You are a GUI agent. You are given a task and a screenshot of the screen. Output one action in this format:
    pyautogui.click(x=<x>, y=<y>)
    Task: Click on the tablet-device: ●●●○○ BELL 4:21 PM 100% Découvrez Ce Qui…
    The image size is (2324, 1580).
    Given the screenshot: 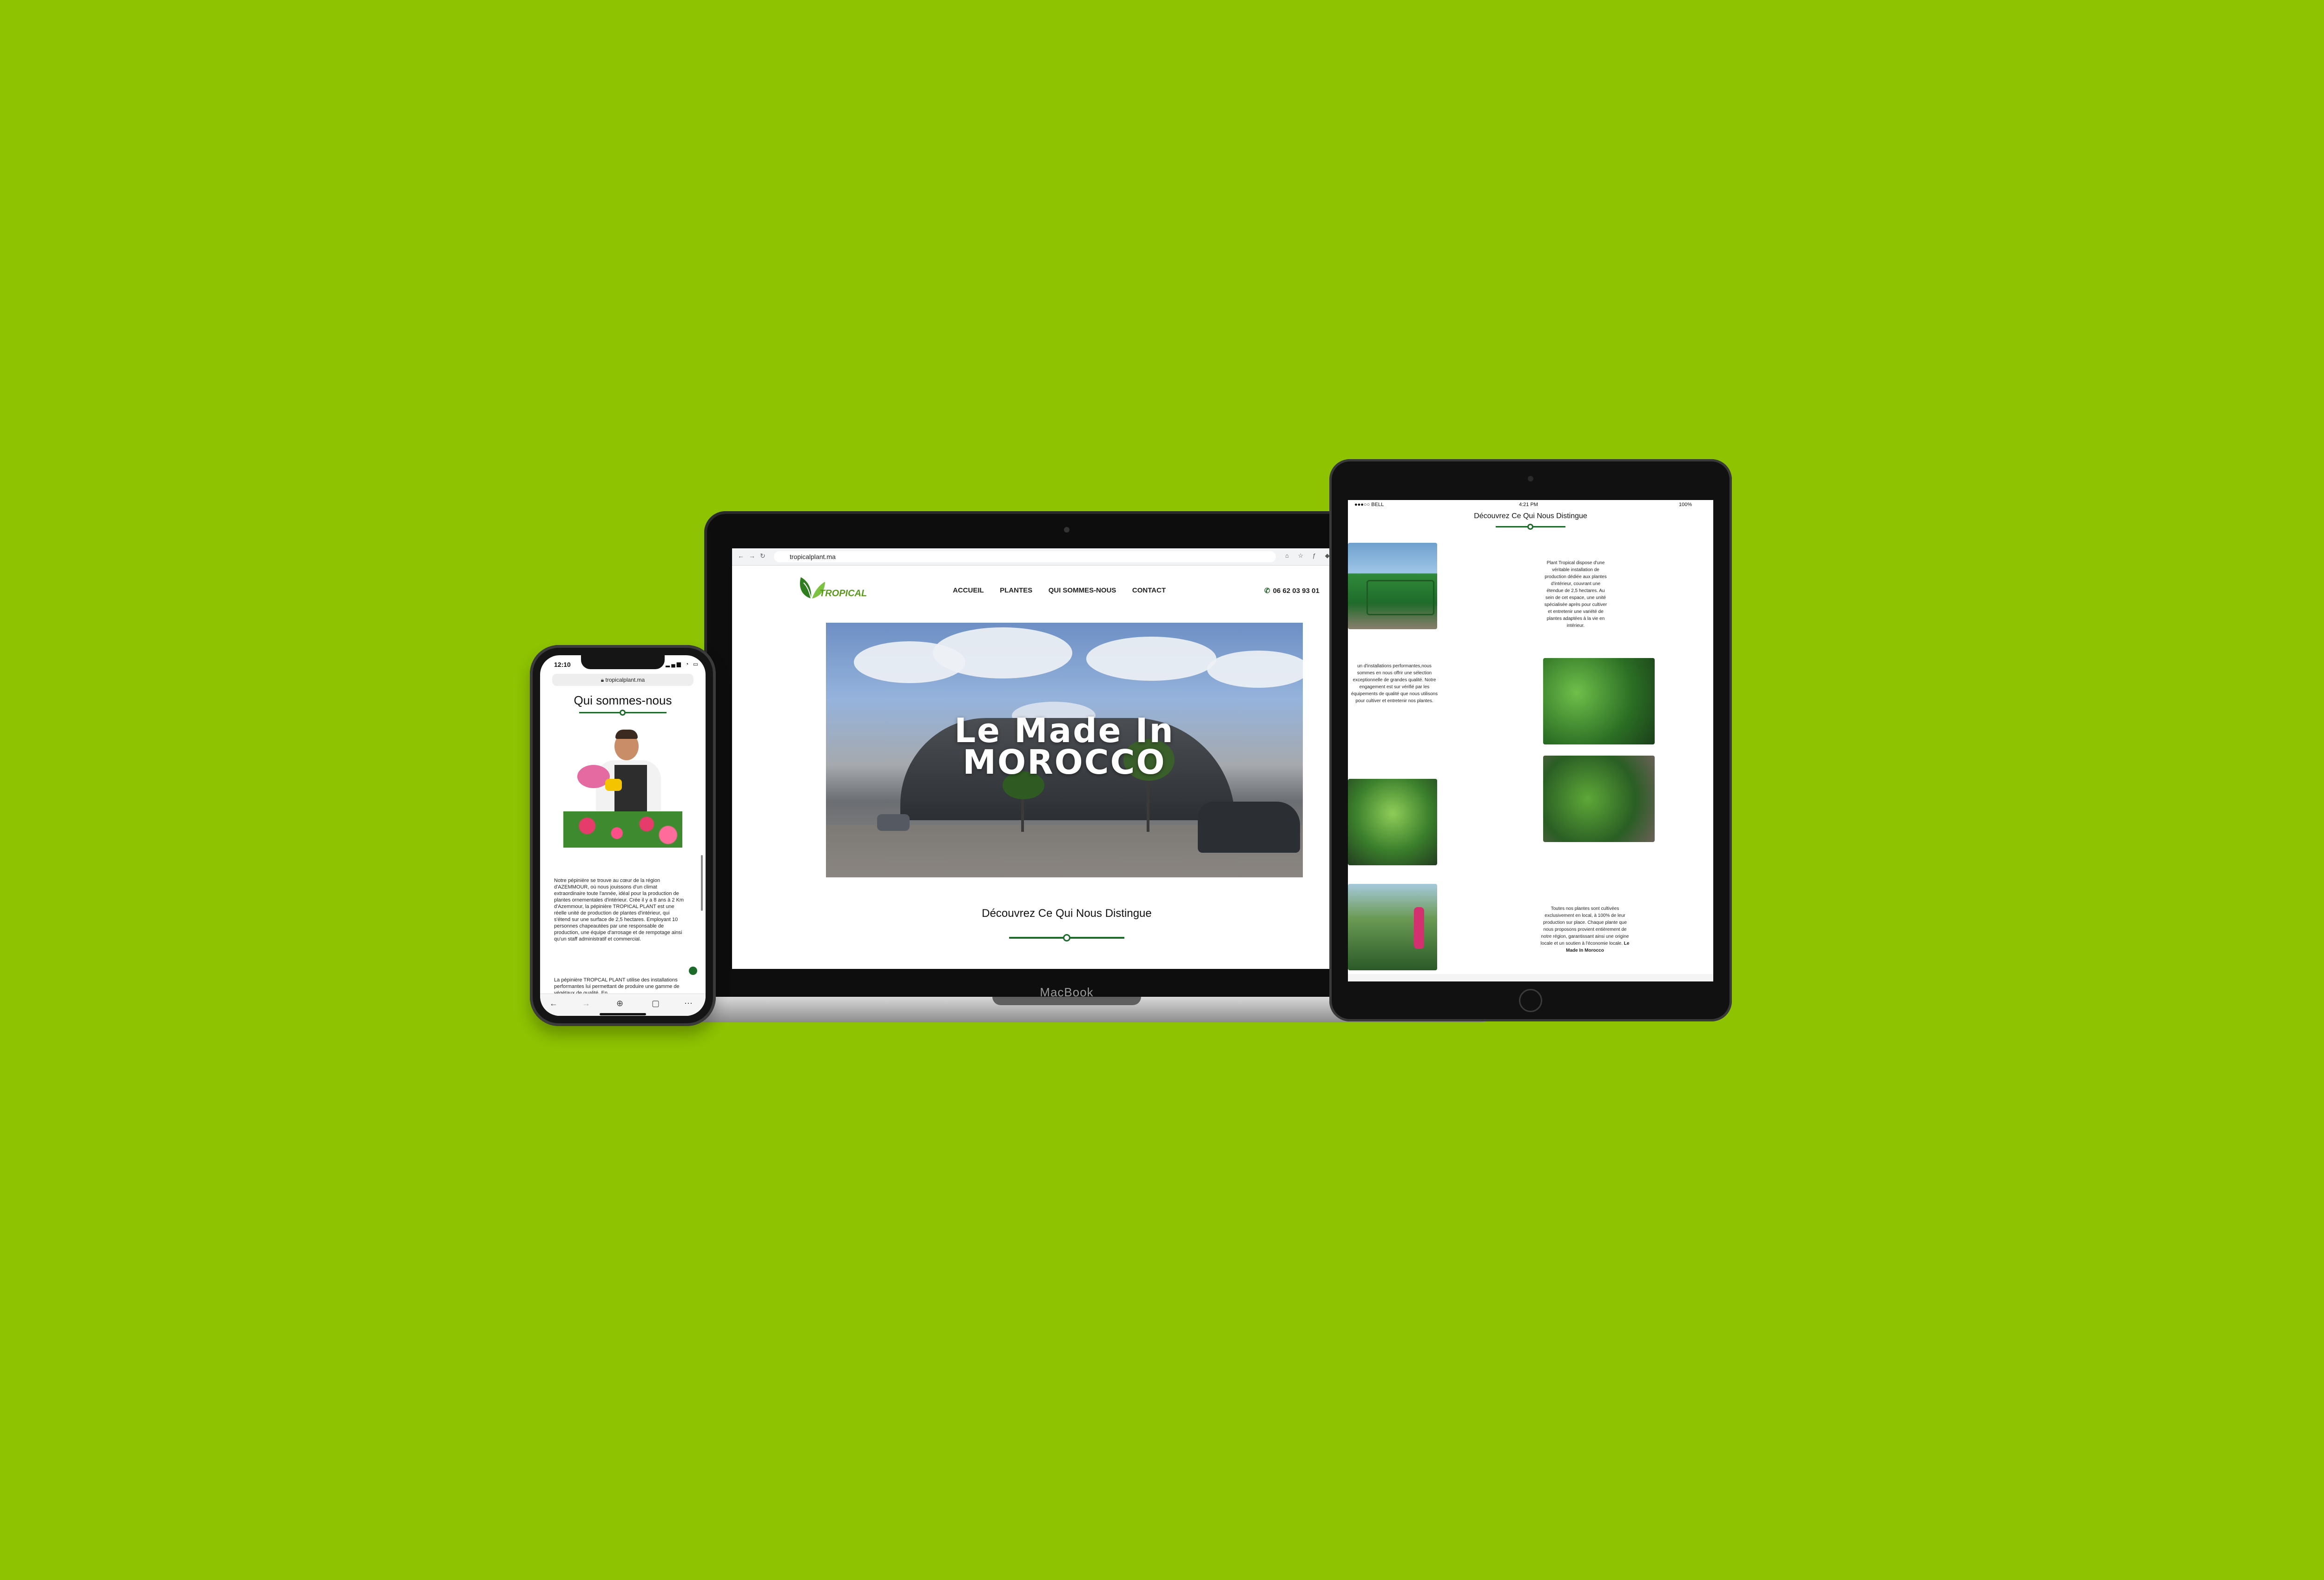 What is the action you would take?
    pyautogui.click(x=1530, y=740)
    